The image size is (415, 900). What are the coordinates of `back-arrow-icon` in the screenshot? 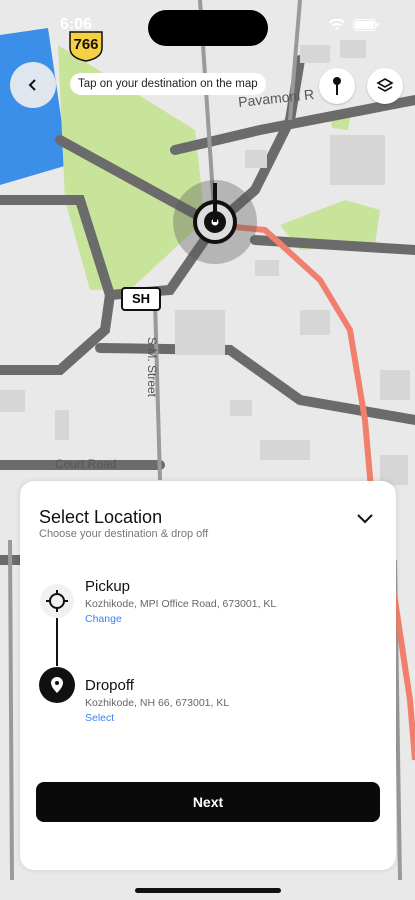 It's located at (32, 85).